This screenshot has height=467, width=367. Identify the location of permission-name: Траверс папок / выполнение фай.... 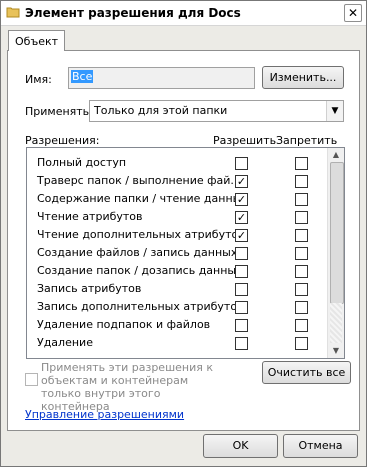
(139, 180).